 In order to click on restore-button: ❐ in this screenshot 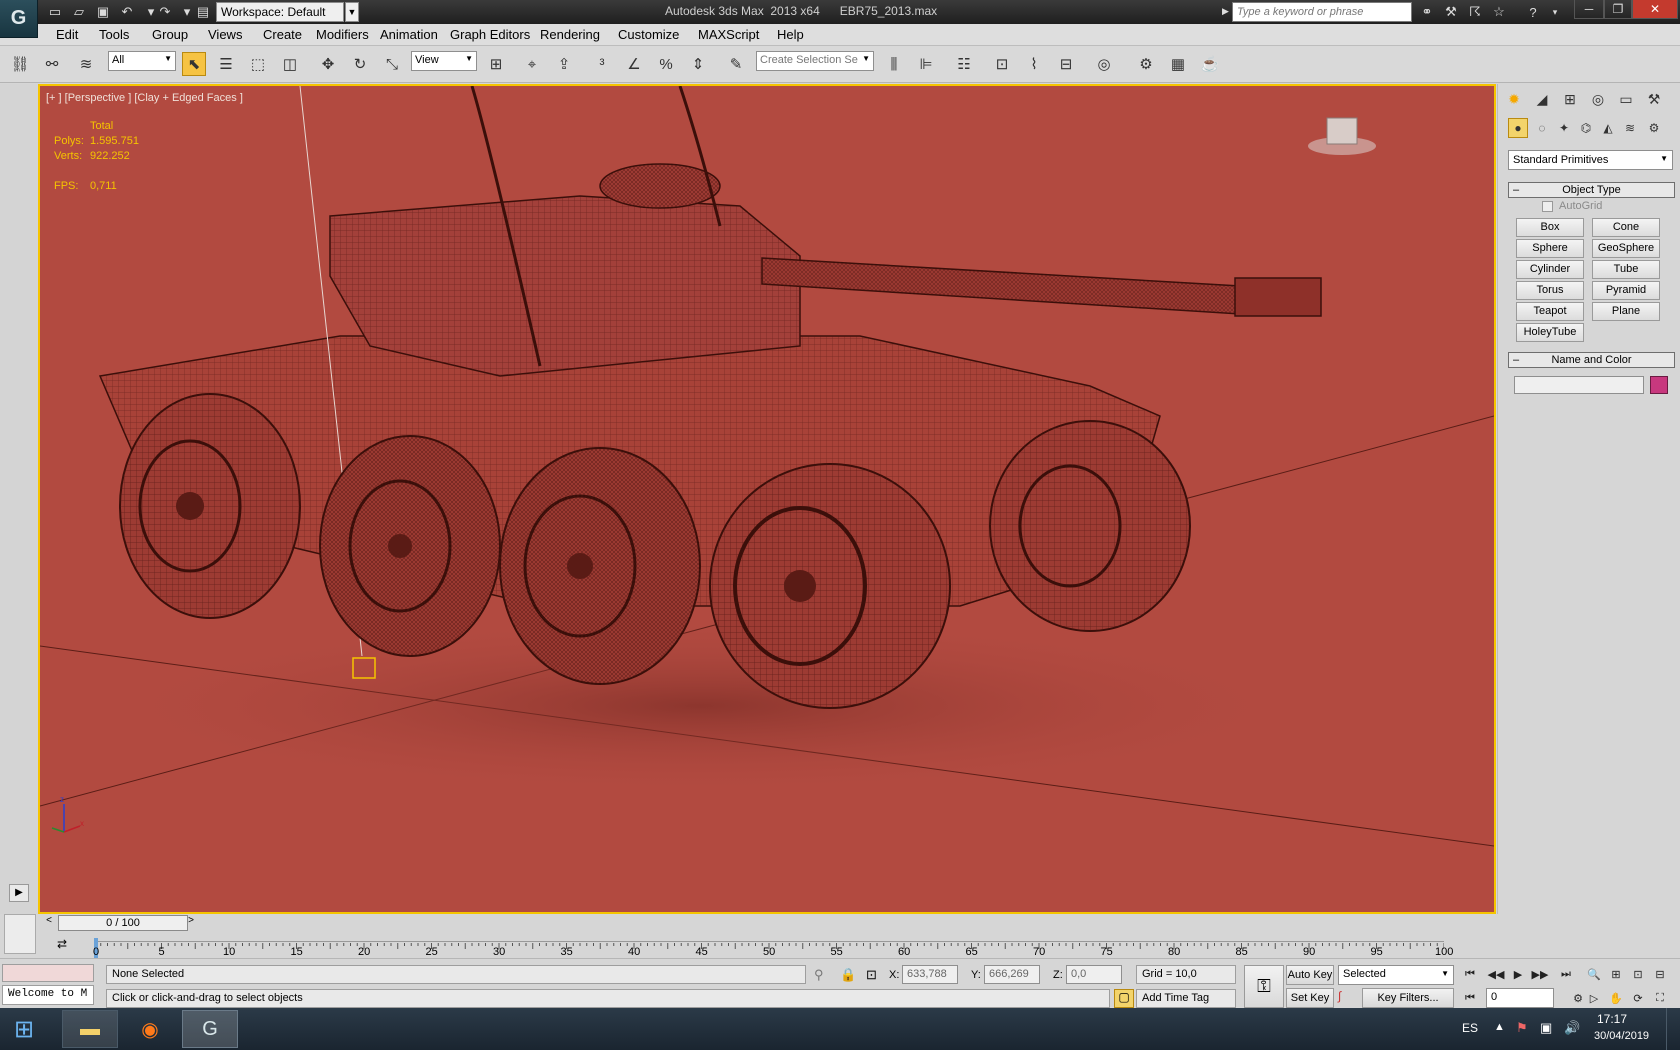, I will do `click(1618, 9)`.